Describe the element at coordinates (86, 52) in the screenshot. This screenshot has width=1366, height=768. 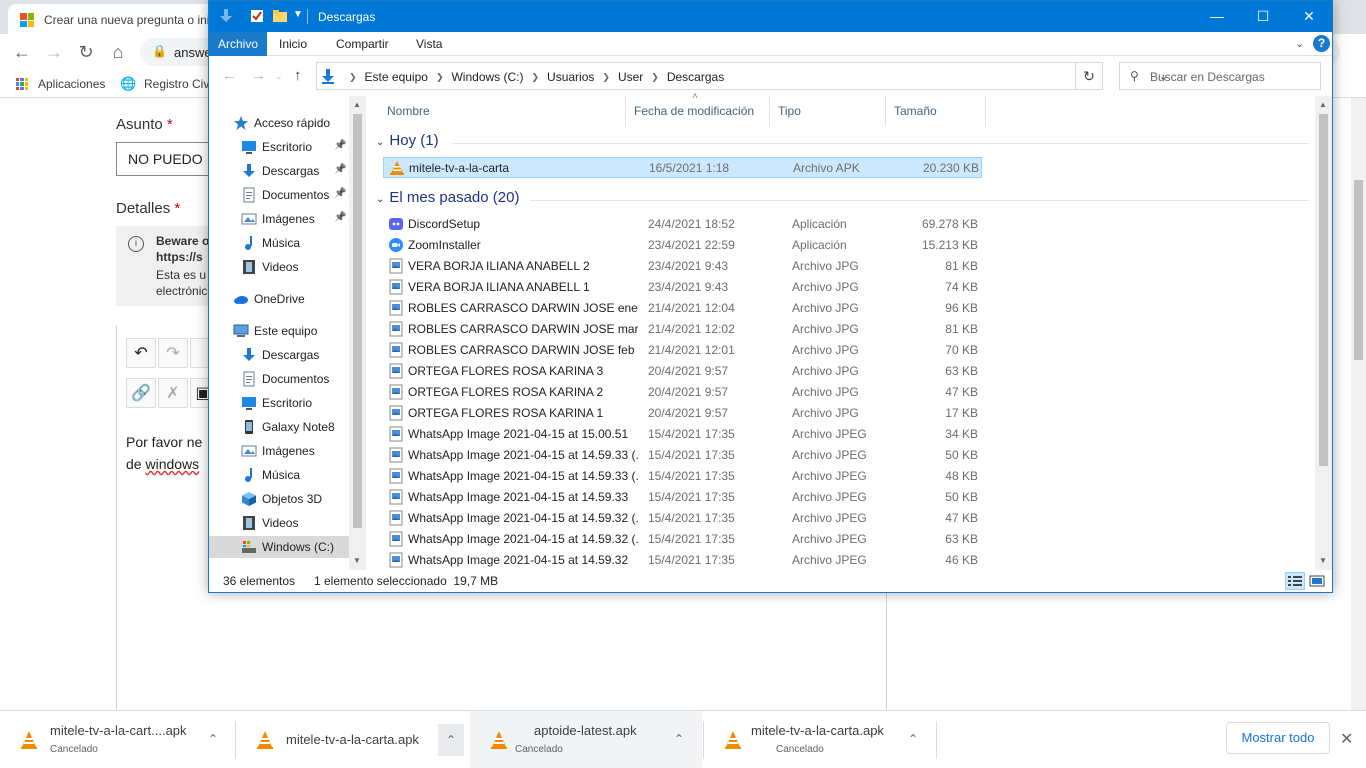
I see `reload-icon: ↻` at that location.